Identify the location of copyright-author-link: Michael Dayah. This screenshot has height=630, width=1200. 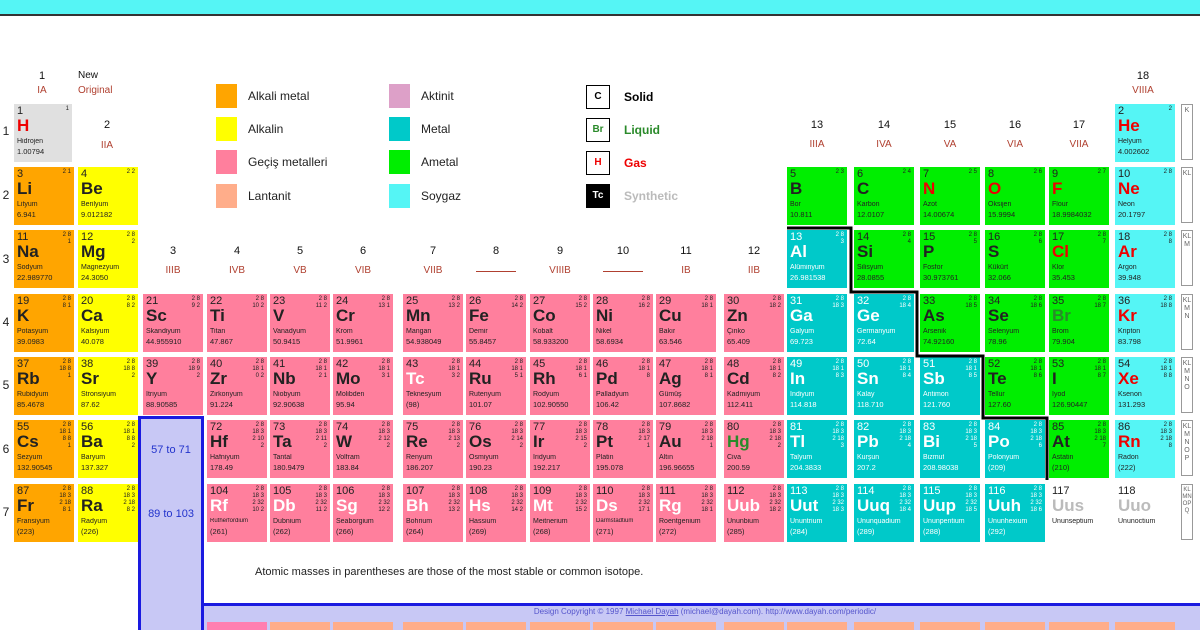
(652, 611).